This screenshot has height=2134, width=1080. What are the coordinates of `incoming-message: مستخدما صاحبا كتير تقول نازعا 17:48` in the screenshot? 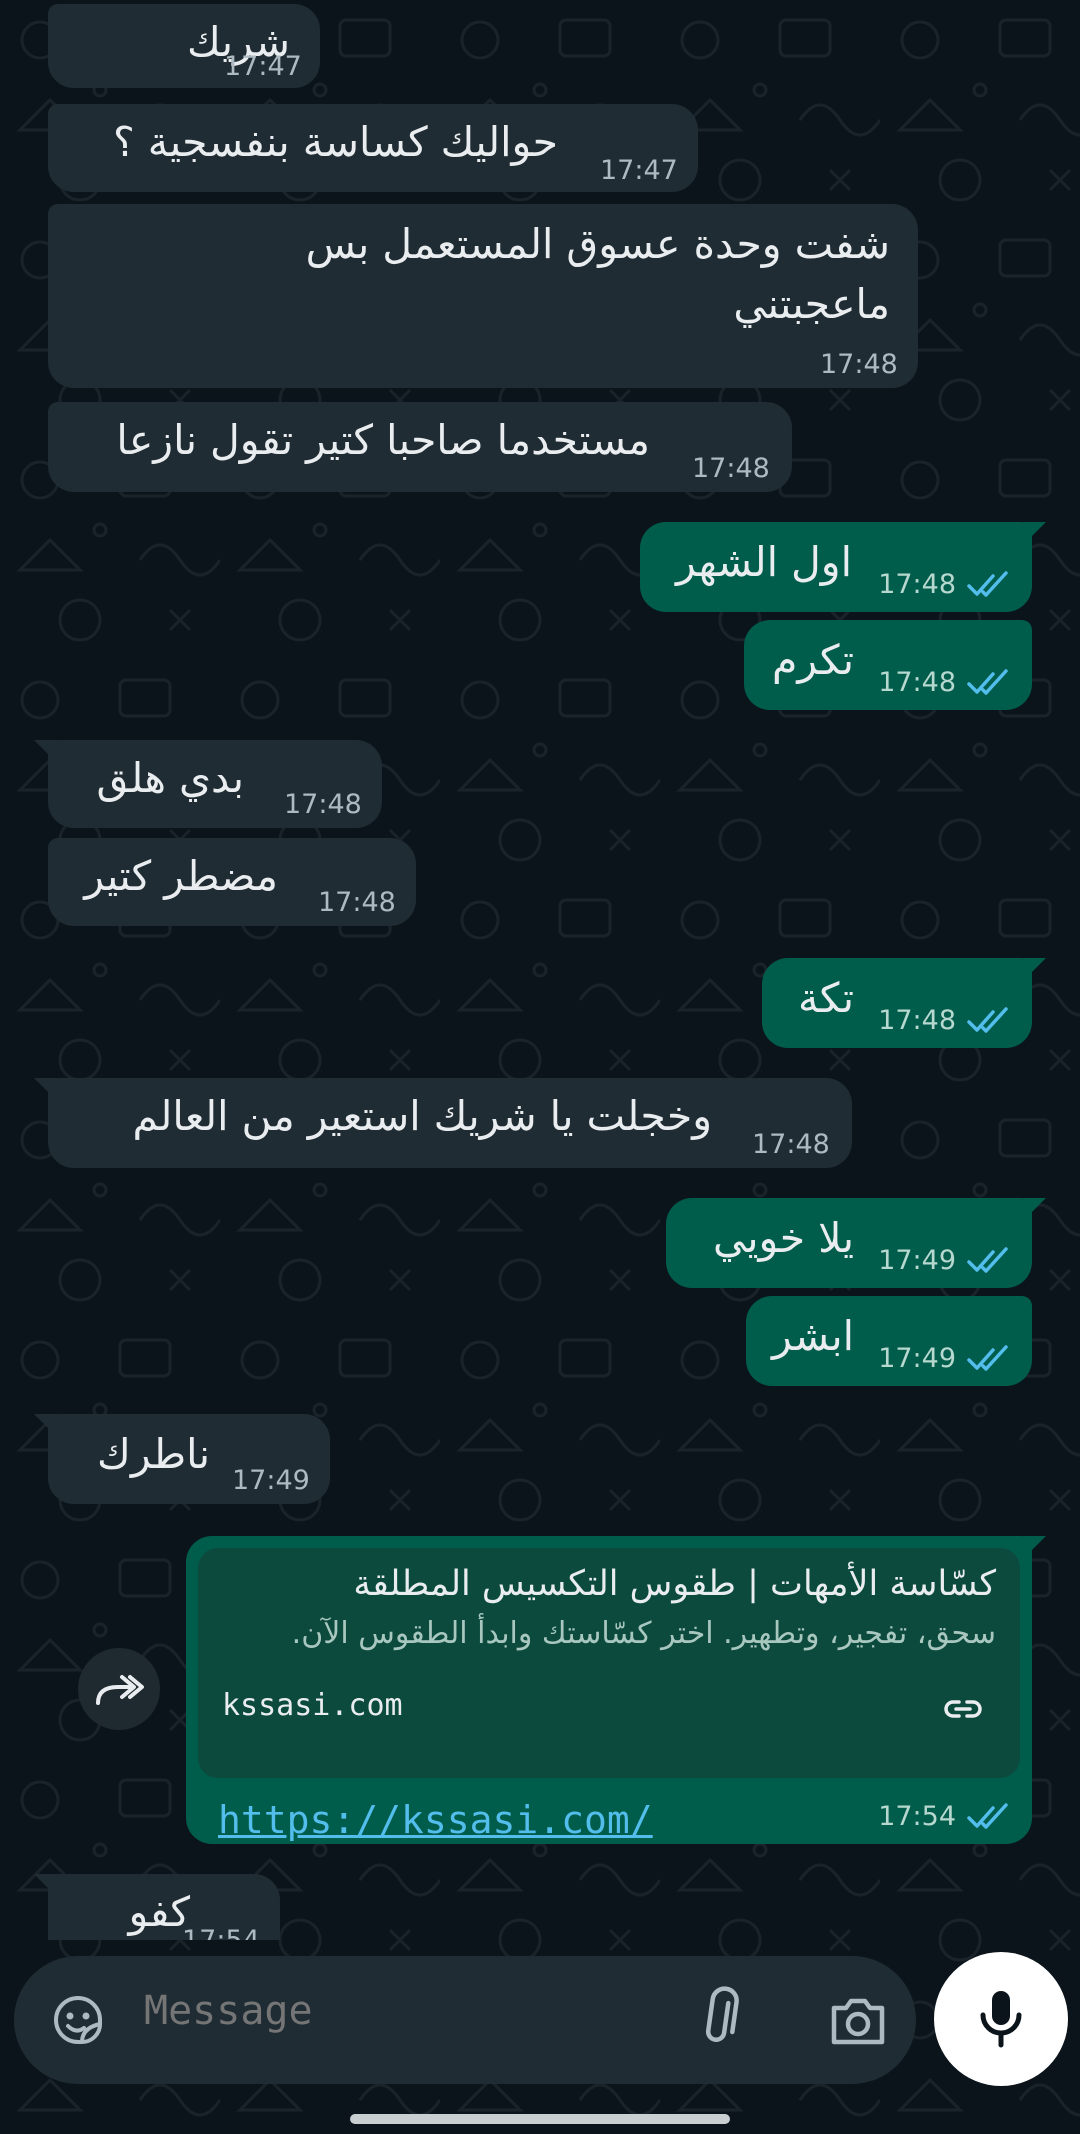 It's located at (420, 447).